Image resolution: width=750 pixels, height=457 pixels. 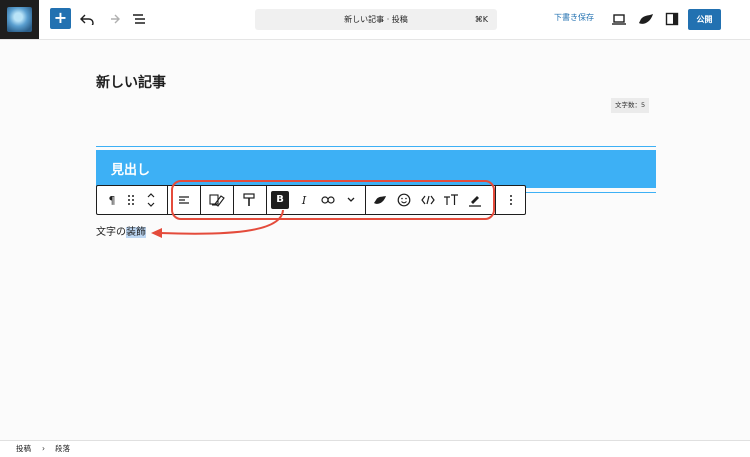 What do you see at coordinates (375, 448) in the screenshot?
I see `breadcrumb: 投稿 › 段落` at bounding box center [375, 448].